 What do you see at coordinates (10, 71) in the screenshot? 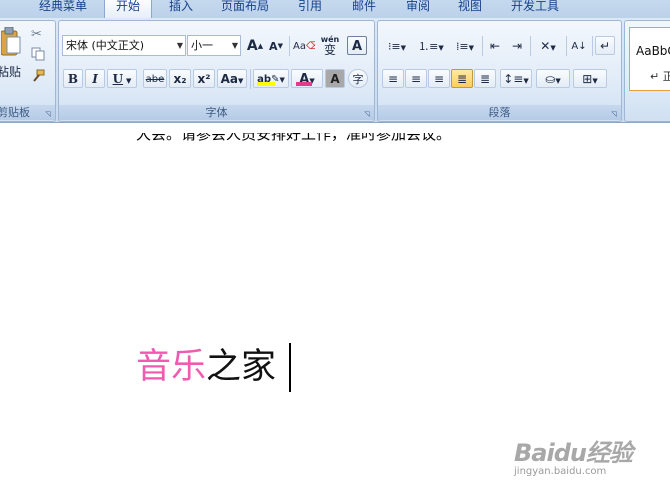
I see `paste-button-label: 粘贴` at bounding box center [10, 71].